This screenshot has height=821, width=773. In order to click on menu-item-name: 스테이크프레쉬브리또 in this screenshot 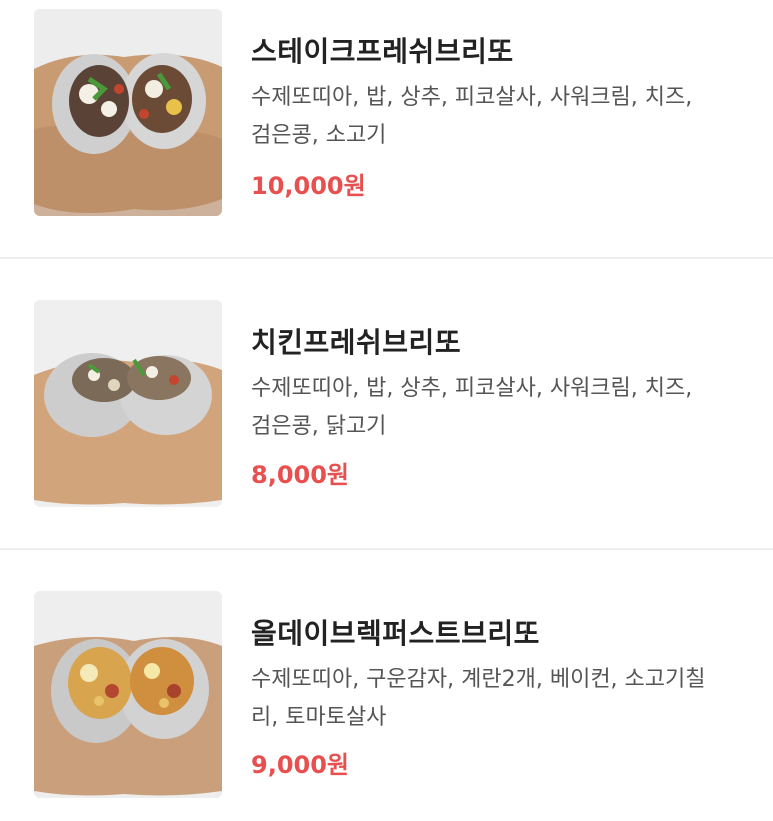, I will do `click(382, 51)`.